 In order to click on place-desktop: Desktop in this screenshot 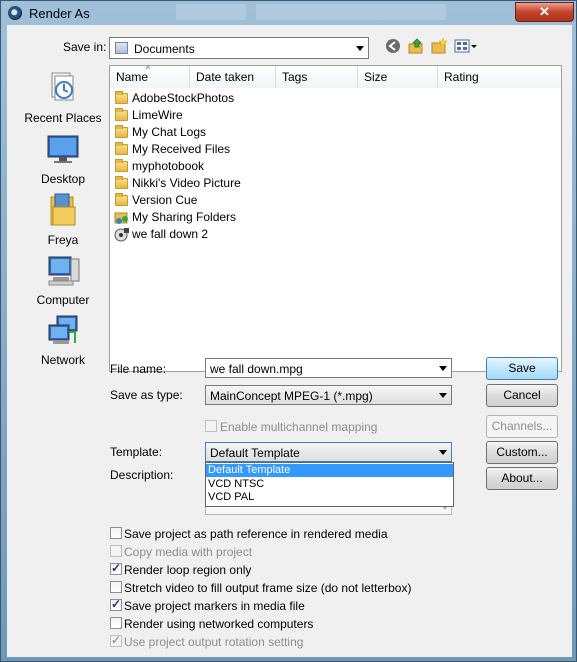, I will do `click(63, 161)`.